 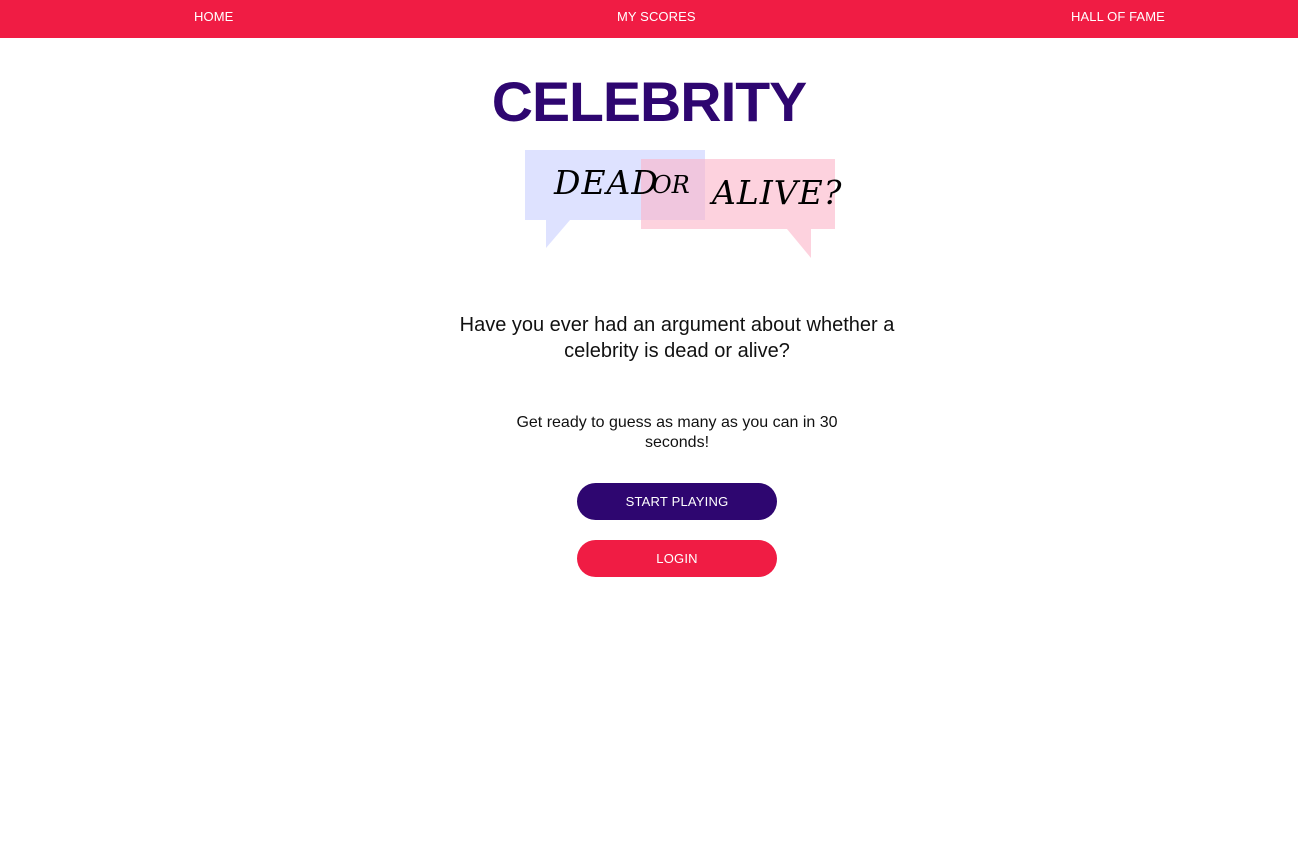 I want to click on logo-title: CELEBRITY, so click(x=649, y=101).